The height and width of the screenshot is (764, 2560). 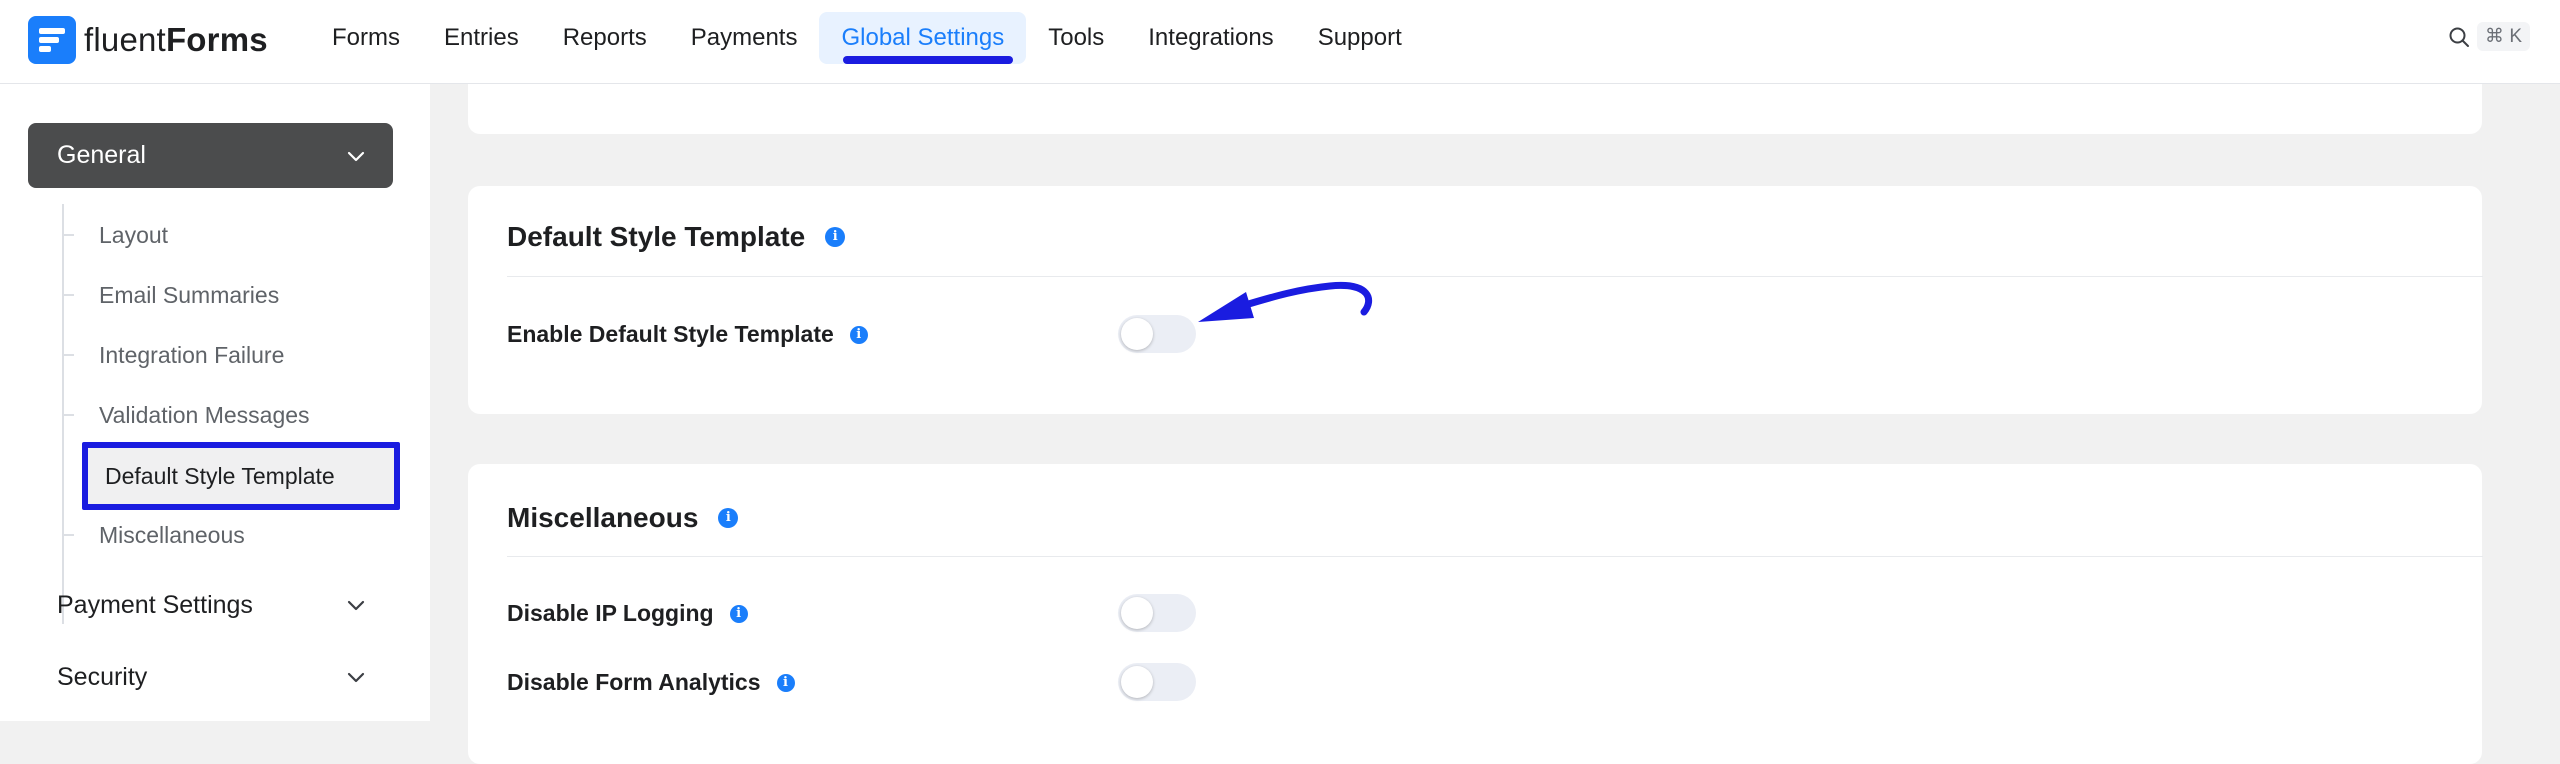 What do you see at coordinates (1210, 38) in the screenshot?
I see `nav-item-integrations: Integrations` at bounding box center [1210, 38].